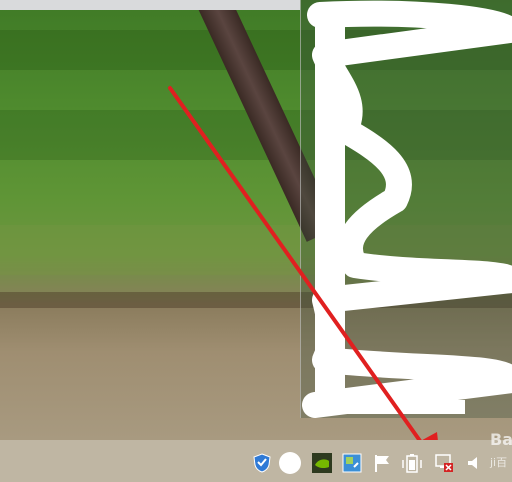  Describe the element at coordinates (322, 463) in the screenshot. I see `nvidia-icon` at that location.